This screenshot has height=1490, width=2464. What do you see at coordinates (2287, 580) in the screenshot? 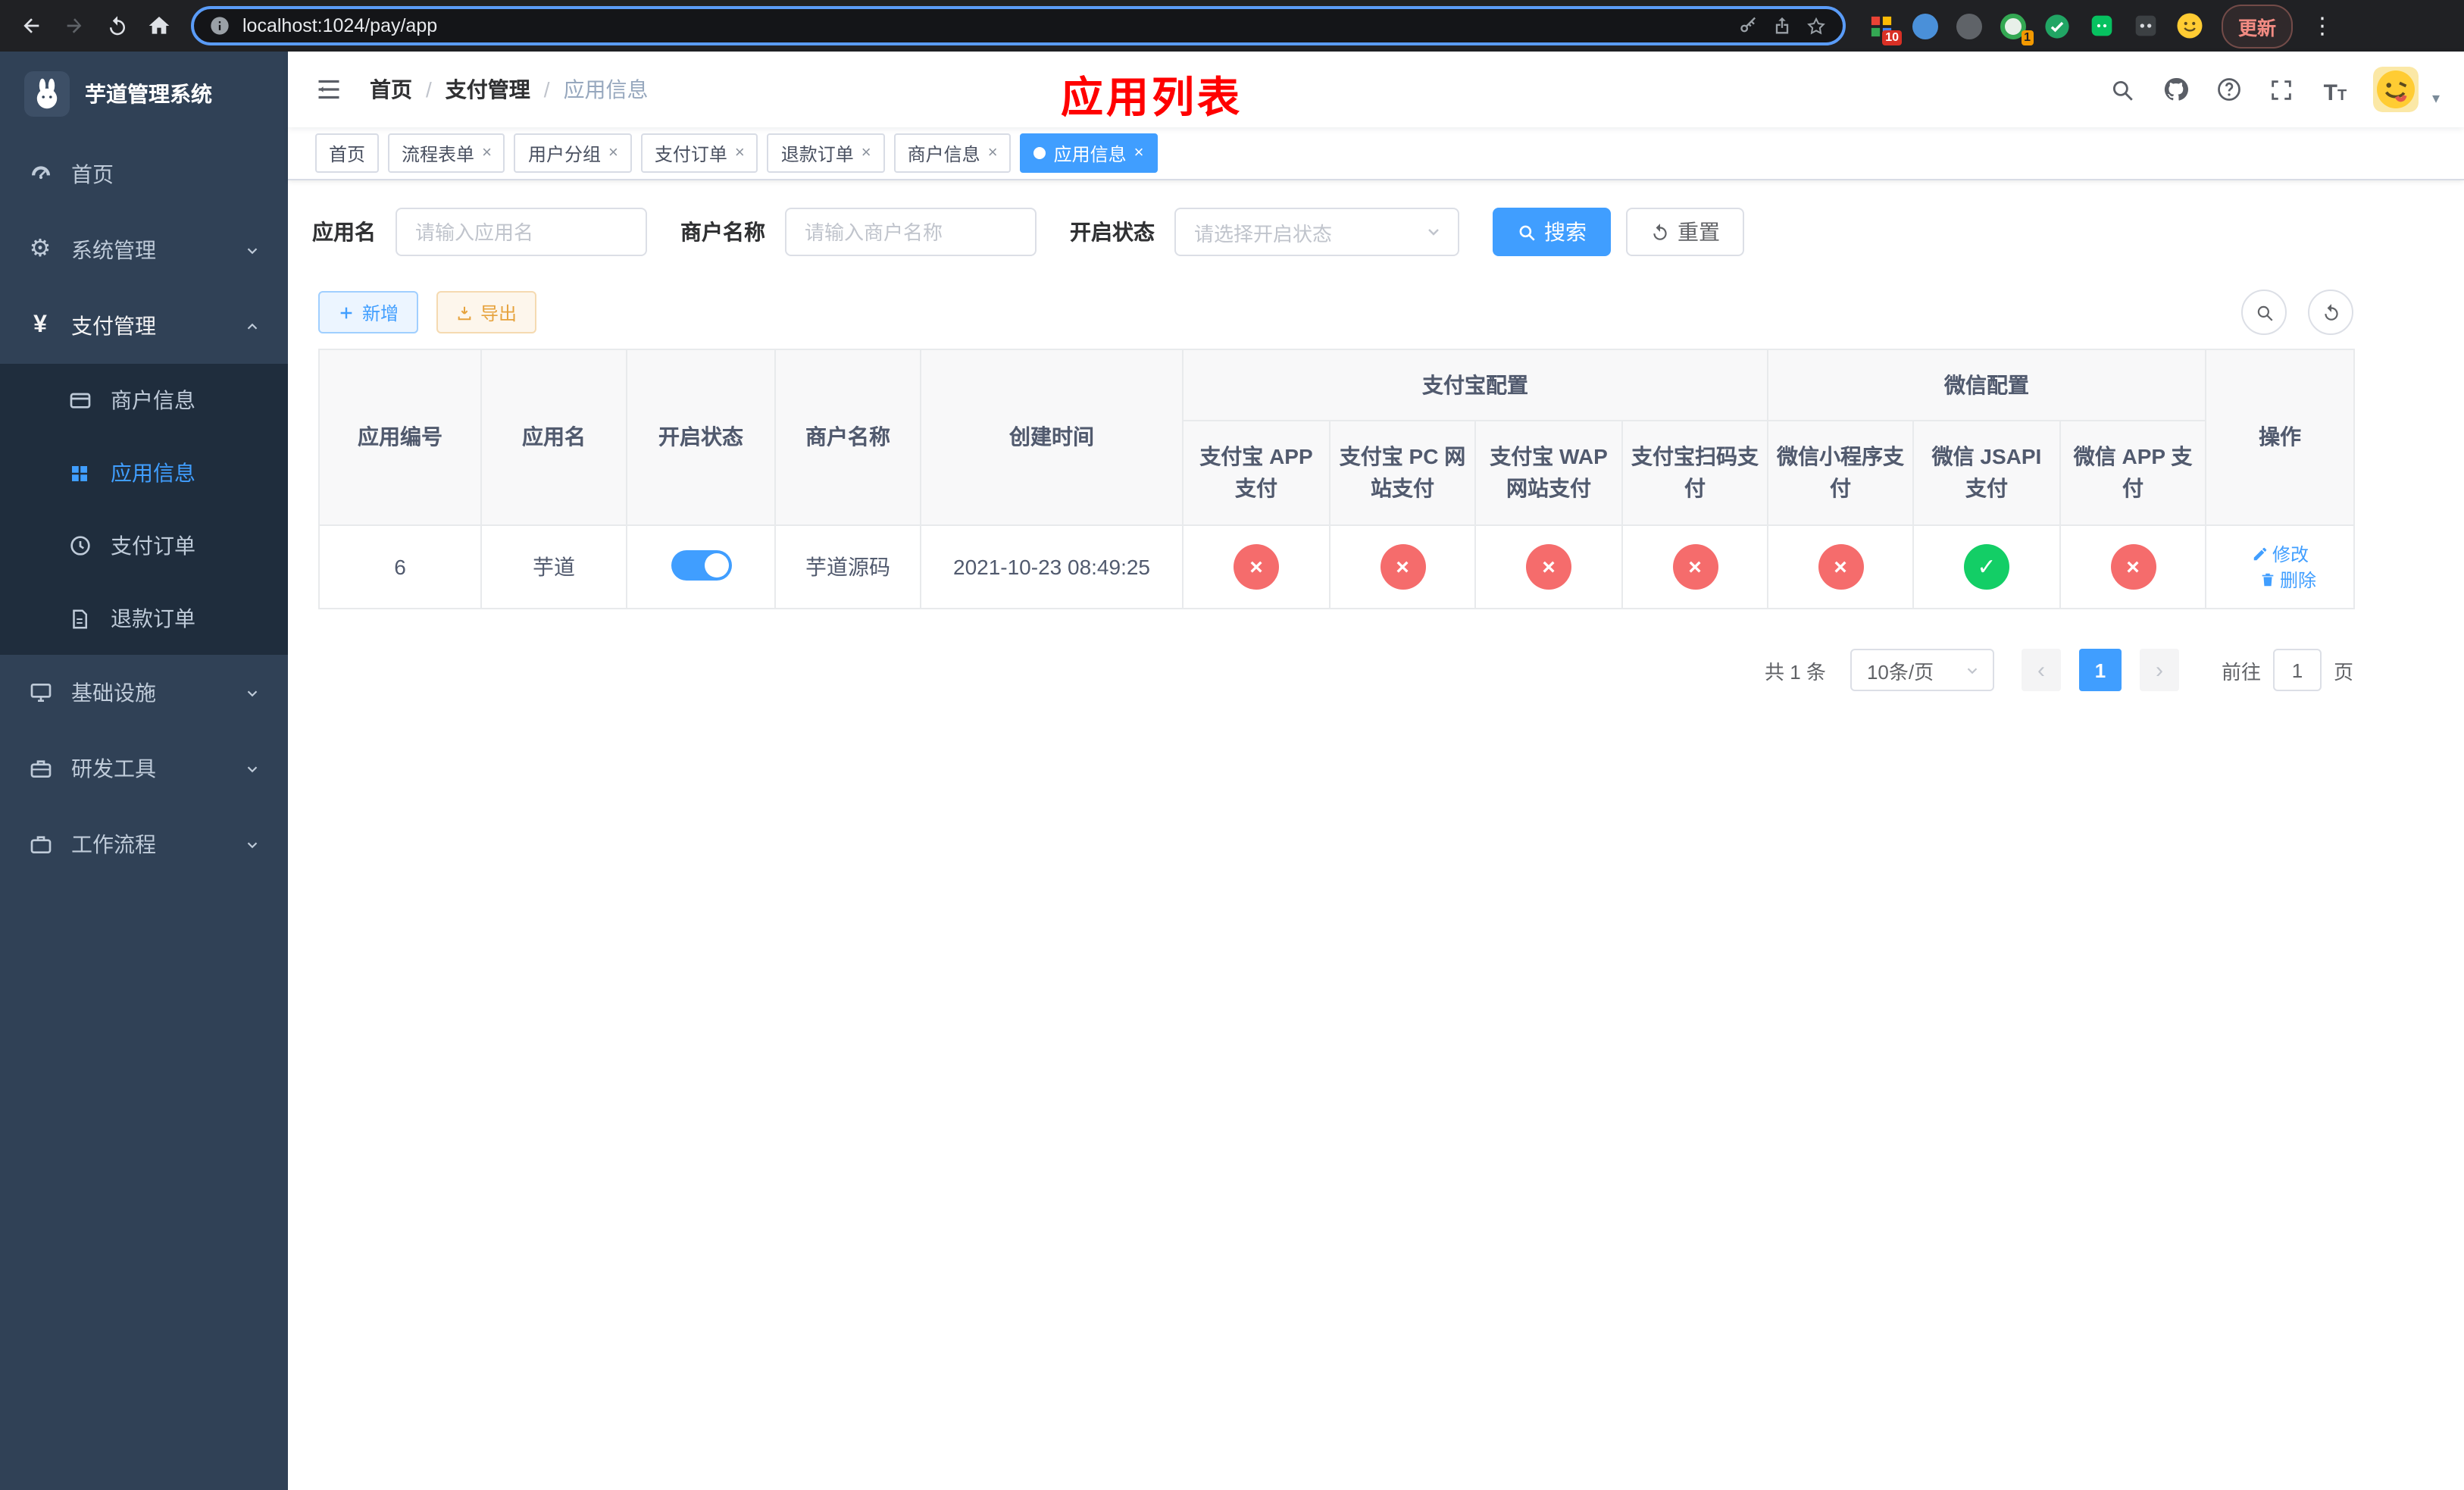
I see `delete-link: 删除` at bounding box center [2287, 580].